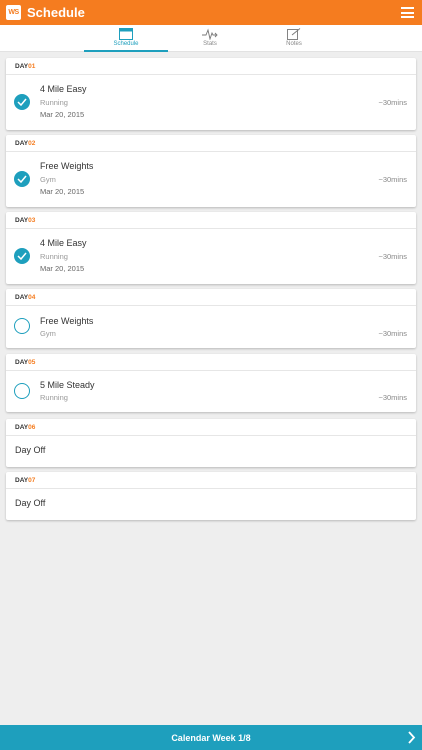 This screenshot has height=750, width=422. What do you see at coordinates (211, 496) in the screenshot?
I see `day-card: DAY 07 Day Off` at bounding box center [211, 496].